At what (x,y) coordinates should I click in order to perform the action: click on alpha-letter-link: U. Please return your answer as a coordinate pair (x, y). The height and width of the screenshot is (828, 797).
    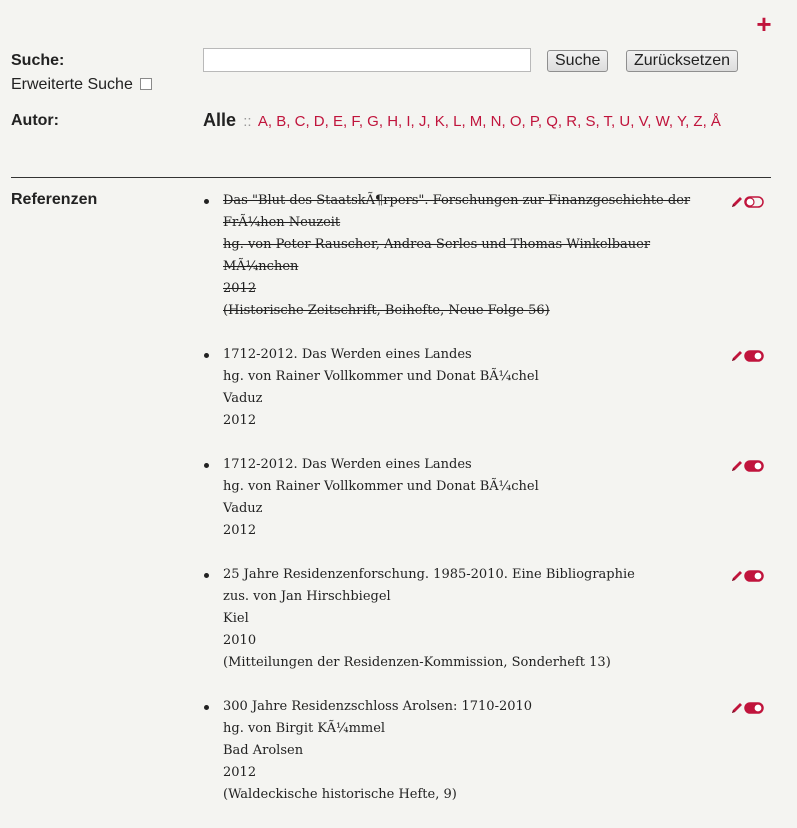
    Looking at the image, I should click on (624, 121).